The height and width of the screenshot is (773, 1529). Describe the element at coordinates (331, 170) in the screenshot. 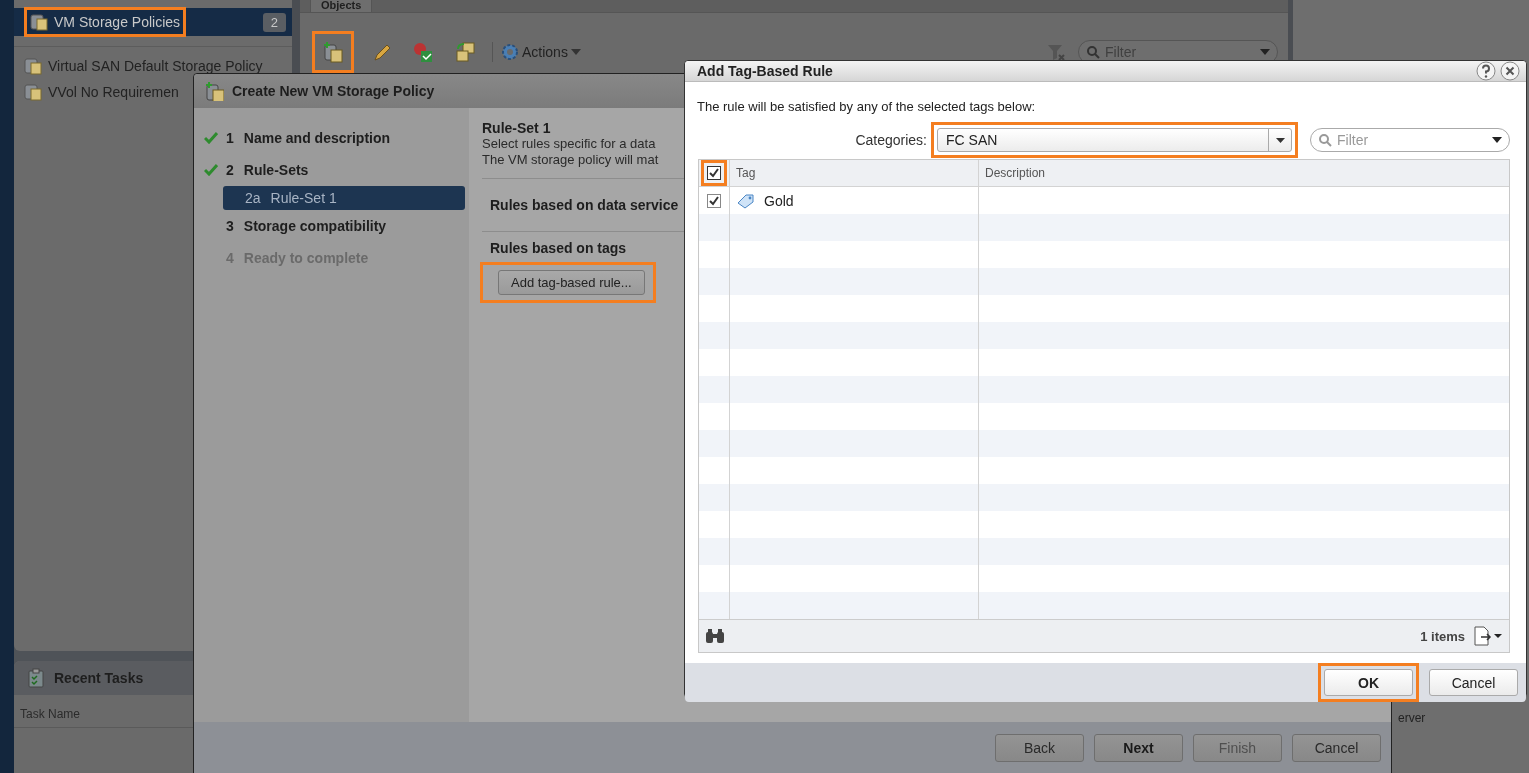

I see `wizard-step: 2 Rule-Sets` at that location.